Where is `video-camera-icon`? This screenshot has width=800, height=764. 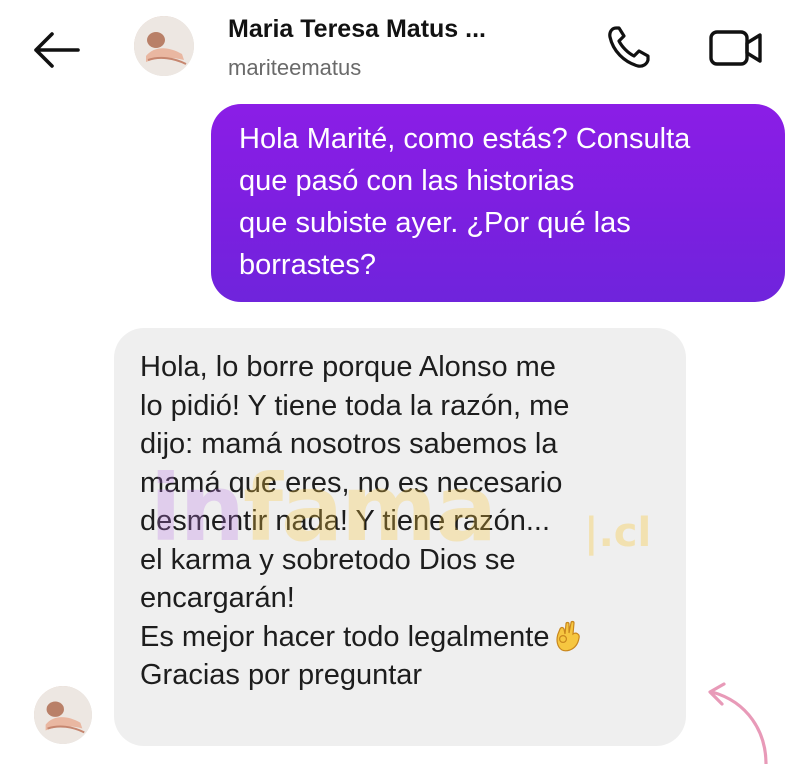
video-camera-icon is located at coordinates (735, 48).